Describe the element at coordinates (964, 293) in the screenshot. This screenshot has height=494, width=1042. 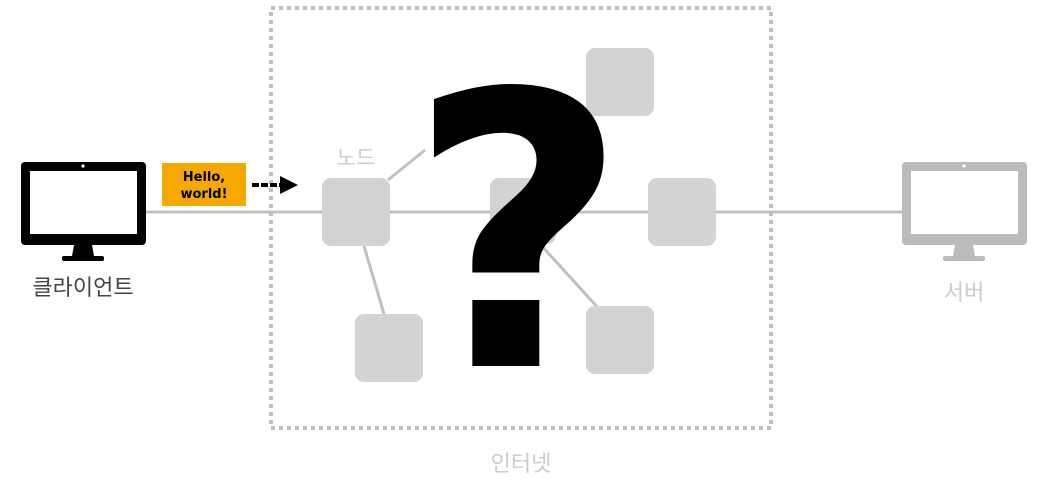
I see `server-label: 서버` at that location.